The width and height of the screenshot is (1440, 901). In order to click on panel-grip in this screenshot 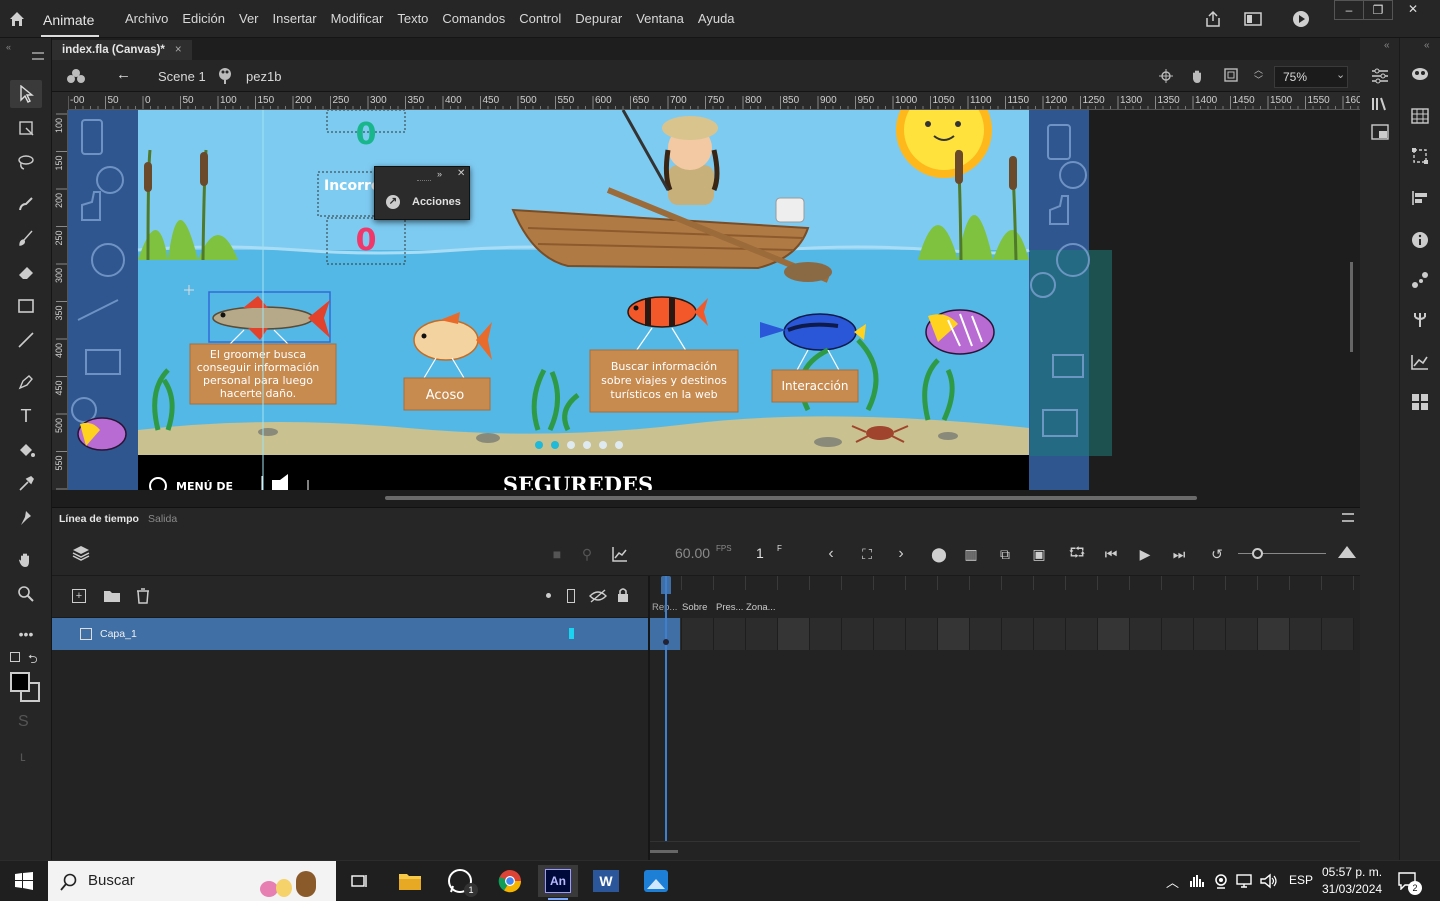, I will do `click(424, 180)`.